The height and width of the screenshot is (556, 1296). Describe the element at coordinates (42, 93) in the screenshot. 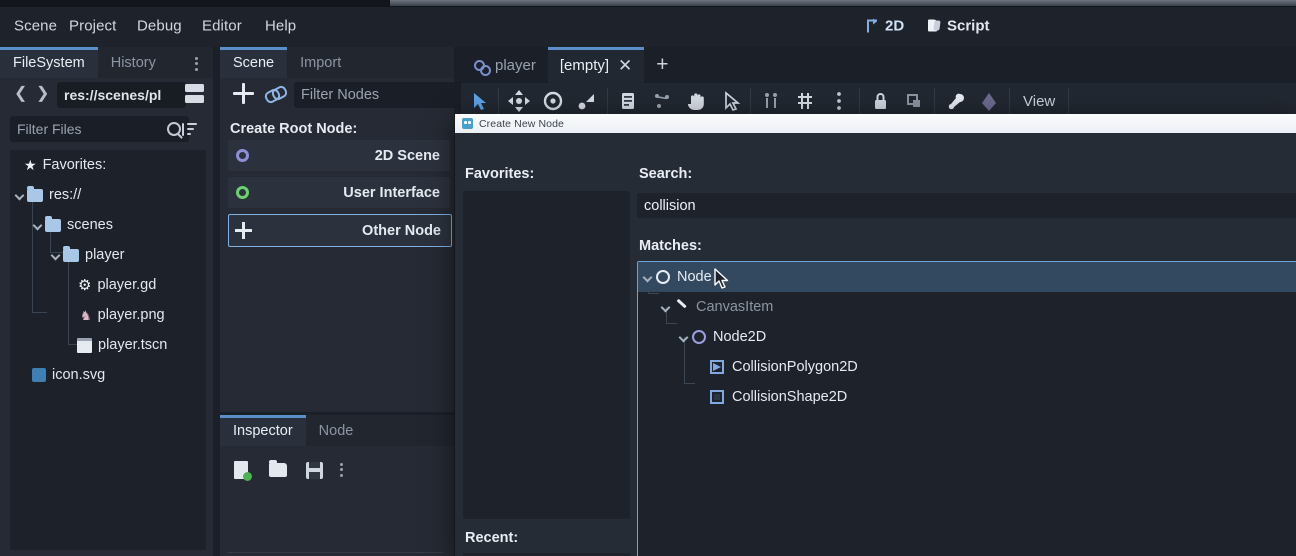

I see `forward-arrow-icon: ❯` at that location.